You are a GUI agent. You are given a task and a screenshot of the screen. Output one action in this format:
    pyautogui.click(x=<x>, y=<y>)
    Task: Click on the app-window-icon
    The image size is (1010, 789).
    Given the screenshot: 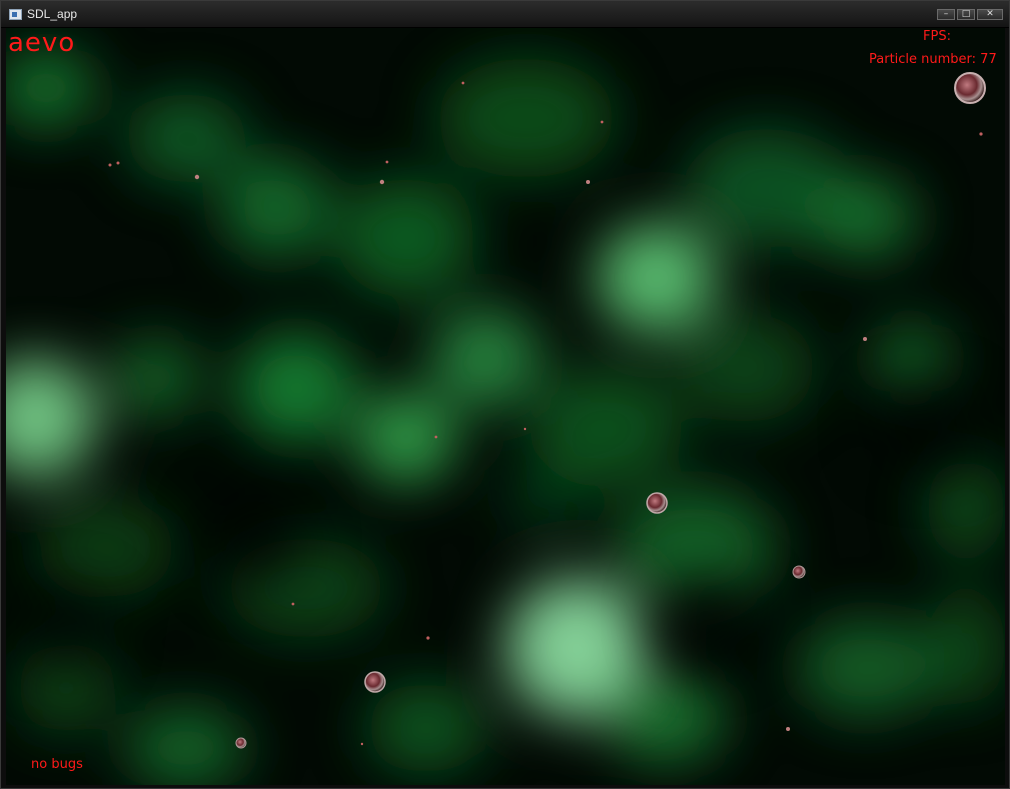 What is the action you would take?
    pyautogui.click(x=15, y=14)
    